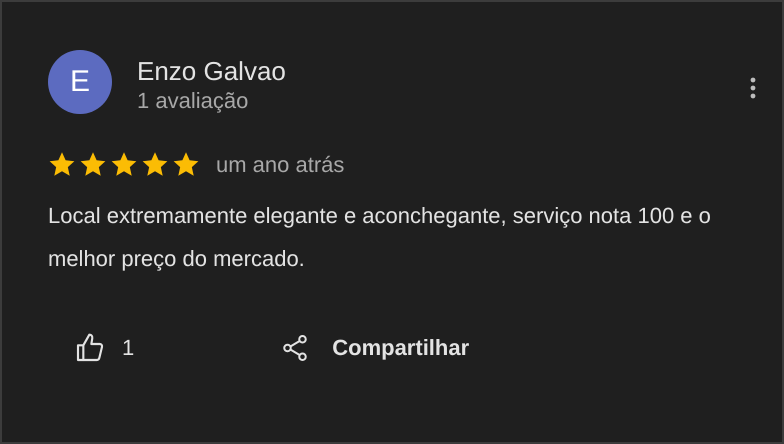 Image resolution: width=784 pixels, height=444 pixels. I want to click on like-button: 1, so click(104, 348).